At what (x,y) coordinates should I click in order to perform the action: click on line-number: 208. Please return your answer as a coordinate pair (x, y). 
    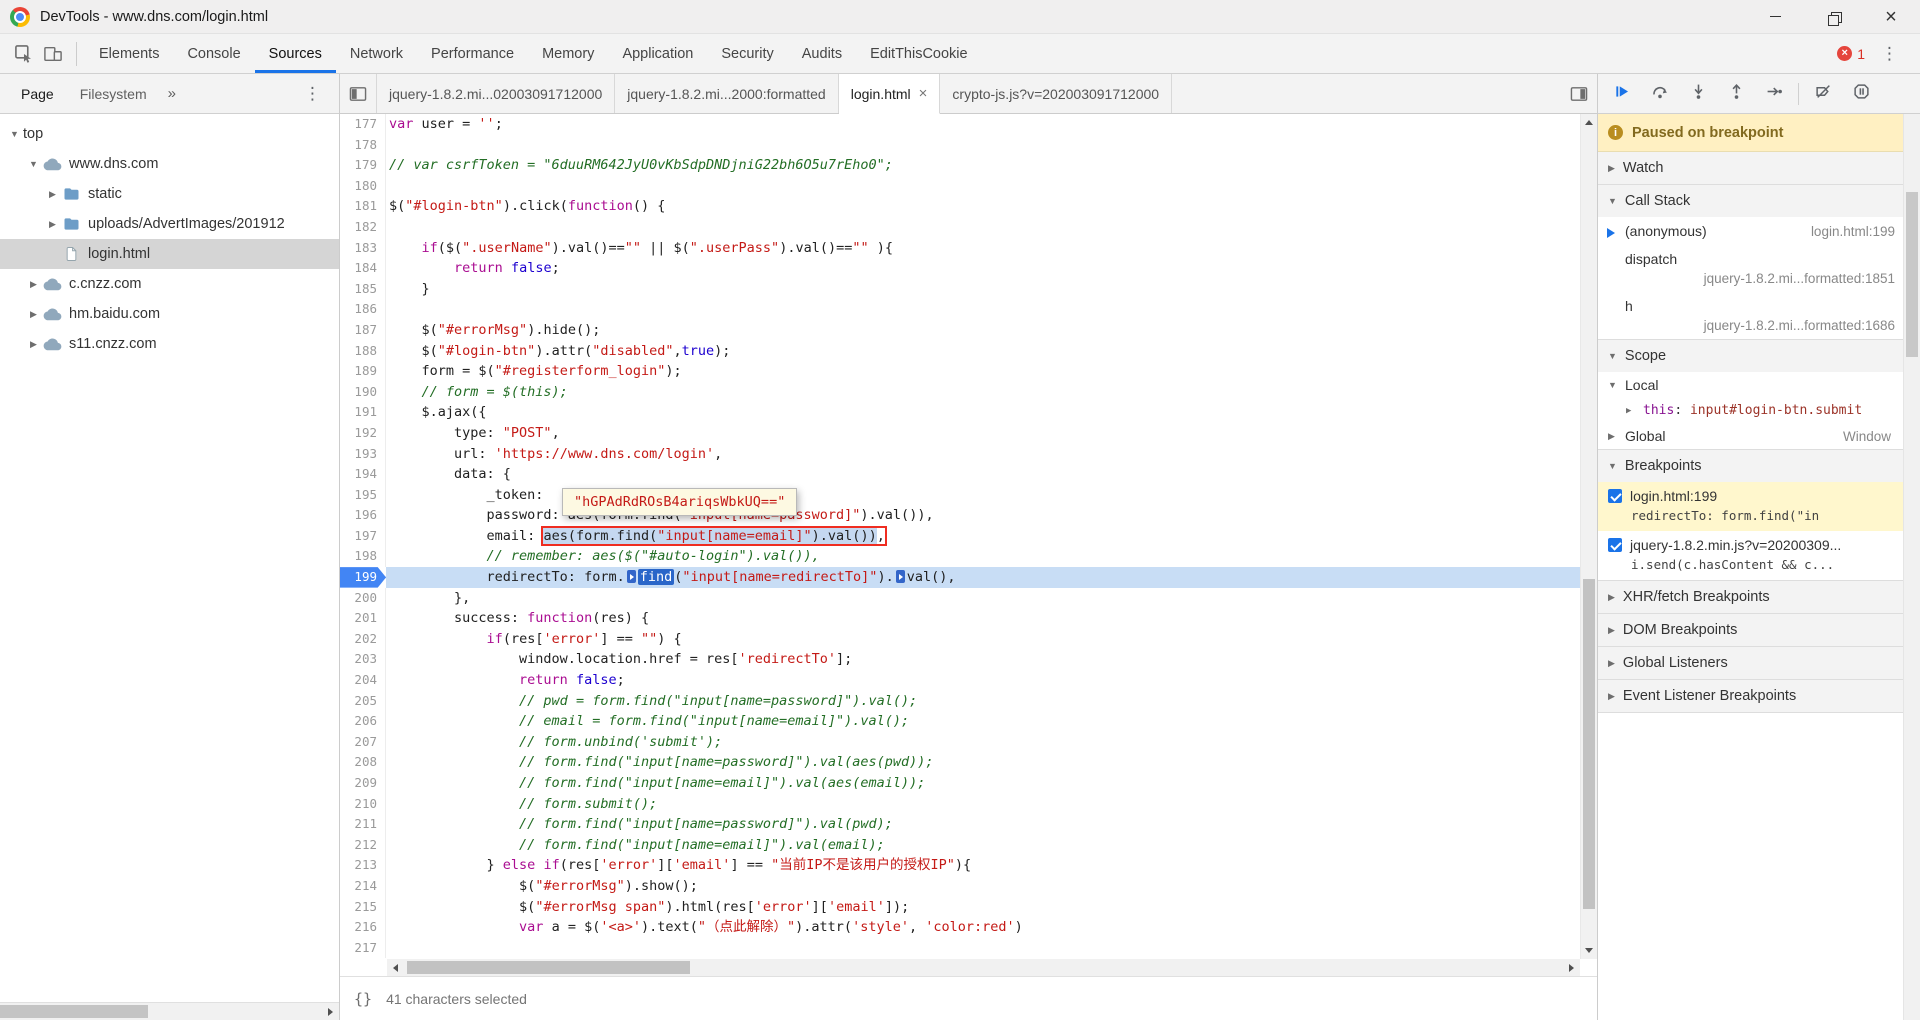
    Looking at the image, I should click on (363, 762).